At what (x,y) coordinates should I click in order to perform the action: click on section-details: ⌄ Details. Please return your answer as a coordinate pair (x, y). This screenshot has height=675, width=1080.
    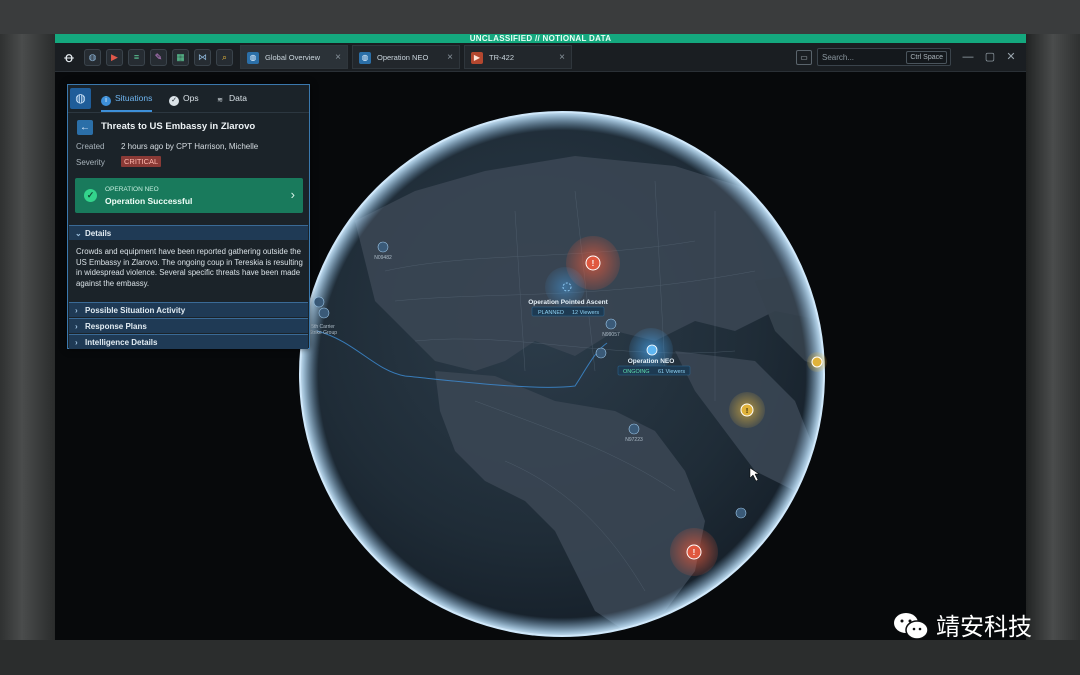
    Looking at the image, I should click on (188, 232).